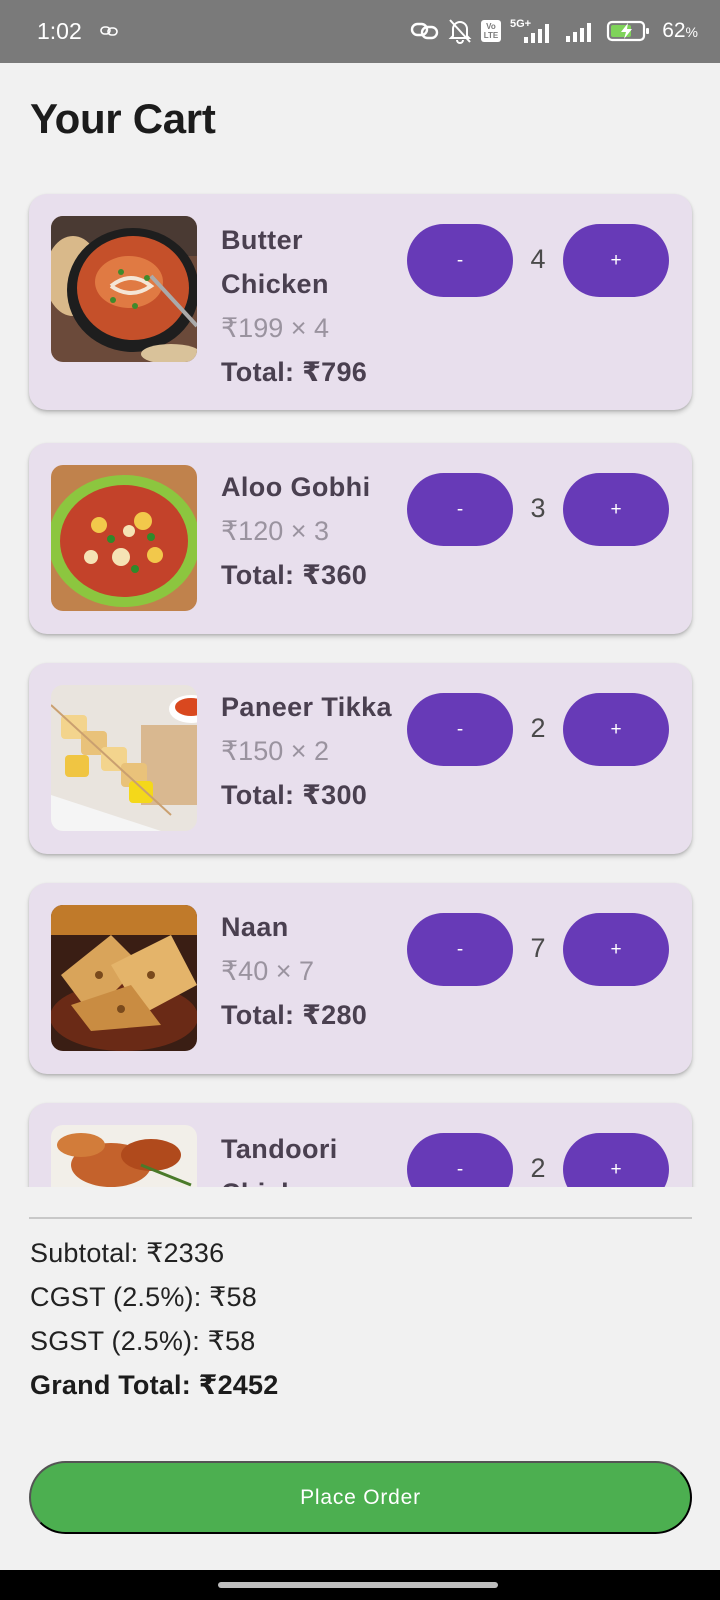 This screenshot has width=720, height=1600. Describe the element at coordinates (360, 1497) in the screenshot. I see `place-order-button: Place Order` at that location.